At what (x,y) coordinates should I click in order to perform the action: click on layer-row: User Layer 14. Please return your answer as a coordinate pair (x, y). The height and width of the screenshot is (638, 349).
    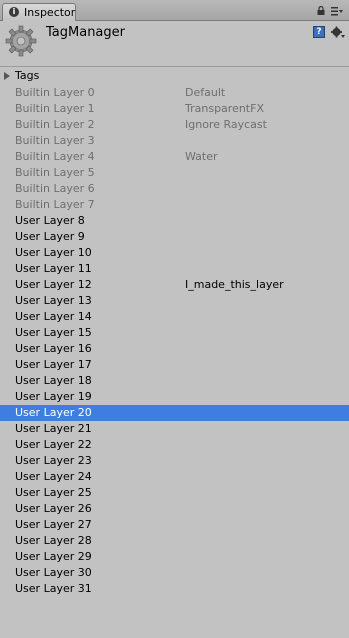
    Looking at the image, I should click on (174, 317).